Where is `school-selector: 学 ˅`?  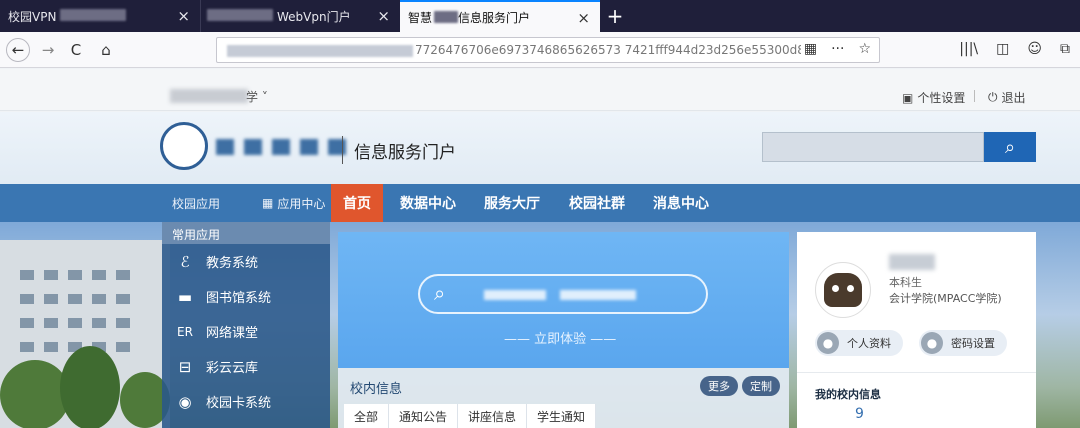
school-selector: 学 ˅ is located at coordinates (257, 96).